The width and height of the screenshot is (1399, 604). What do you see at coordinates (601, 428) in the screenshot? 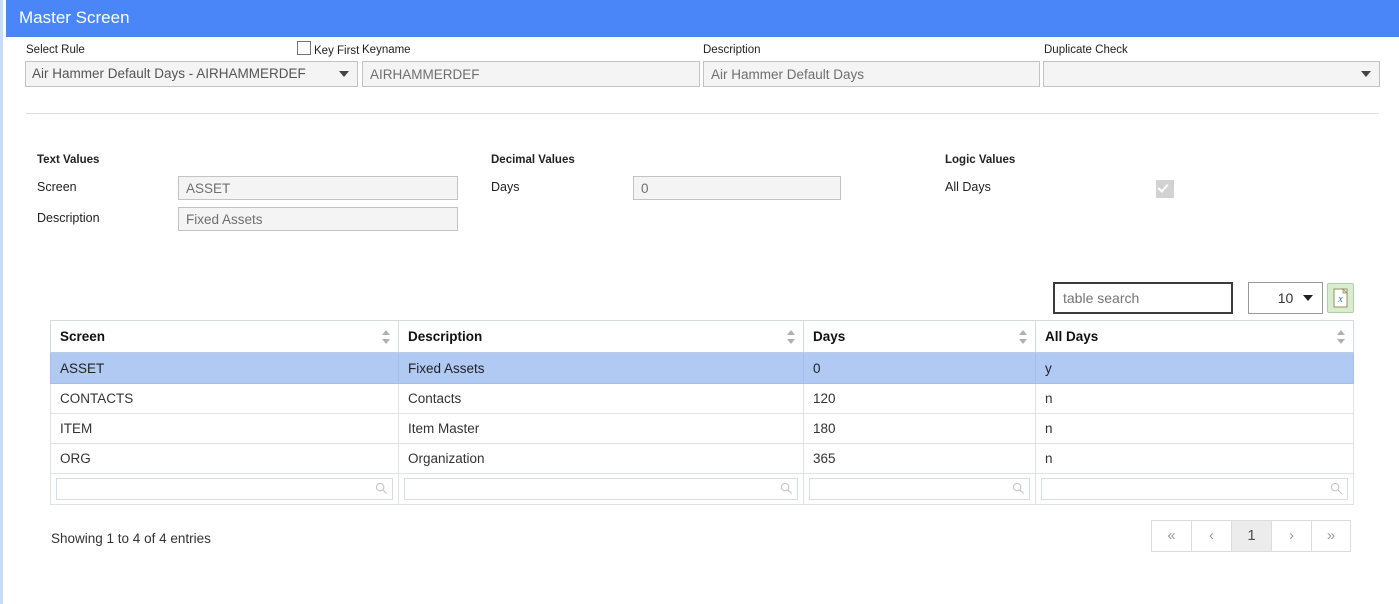
I see `cell-description: Item Master` at bounding box center [601, 428].